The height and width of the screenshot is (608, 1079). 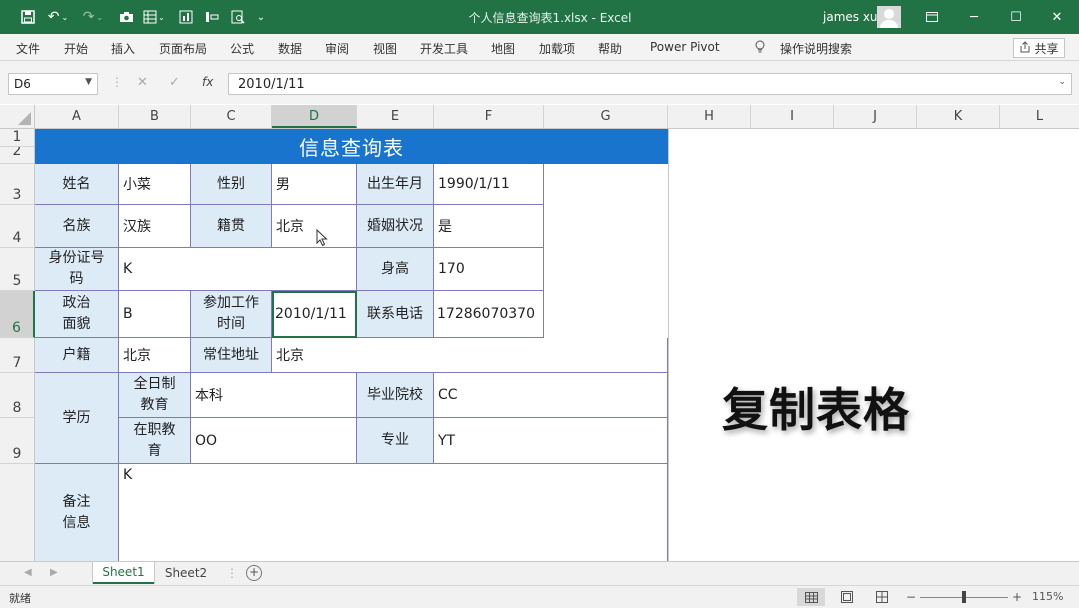 I want to click on major-value-cell: YT, so click(x=551, y=441).